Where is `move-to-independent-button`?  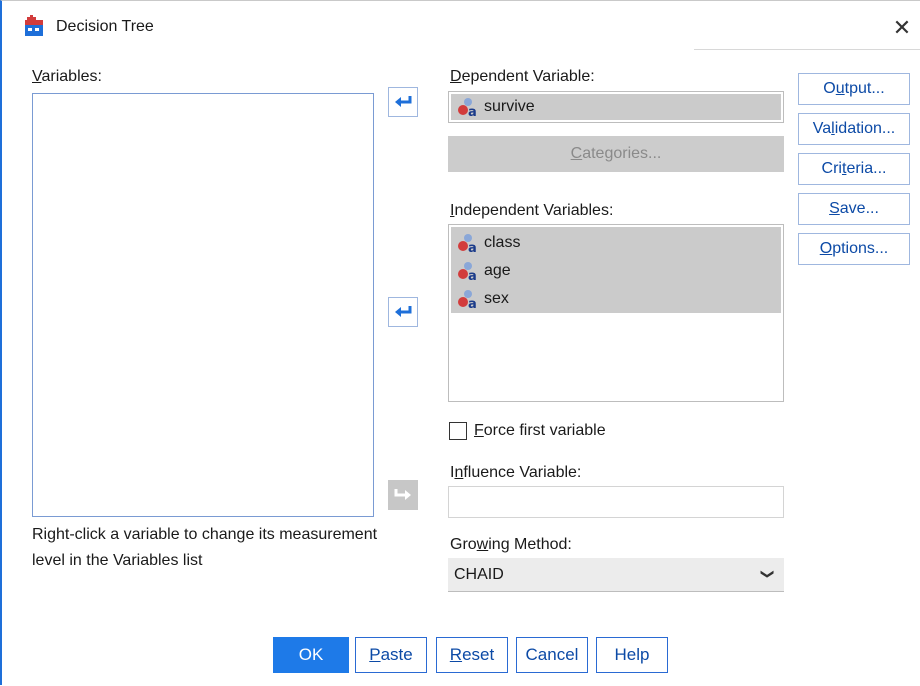
move-to-independent-button is located at coordinates (403, 312).